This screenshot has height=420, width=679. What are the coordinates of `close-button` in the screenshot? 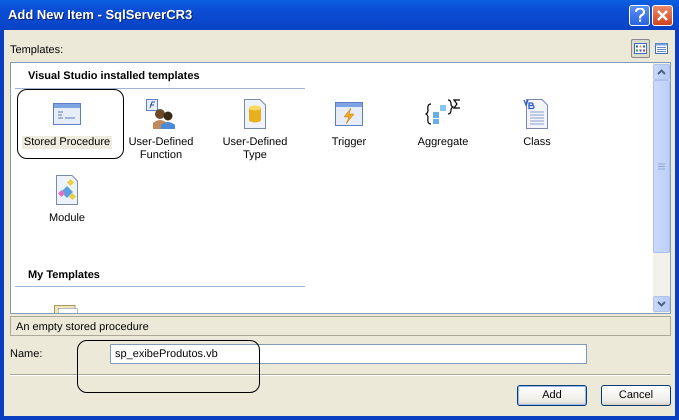 It's located at (662, 15).